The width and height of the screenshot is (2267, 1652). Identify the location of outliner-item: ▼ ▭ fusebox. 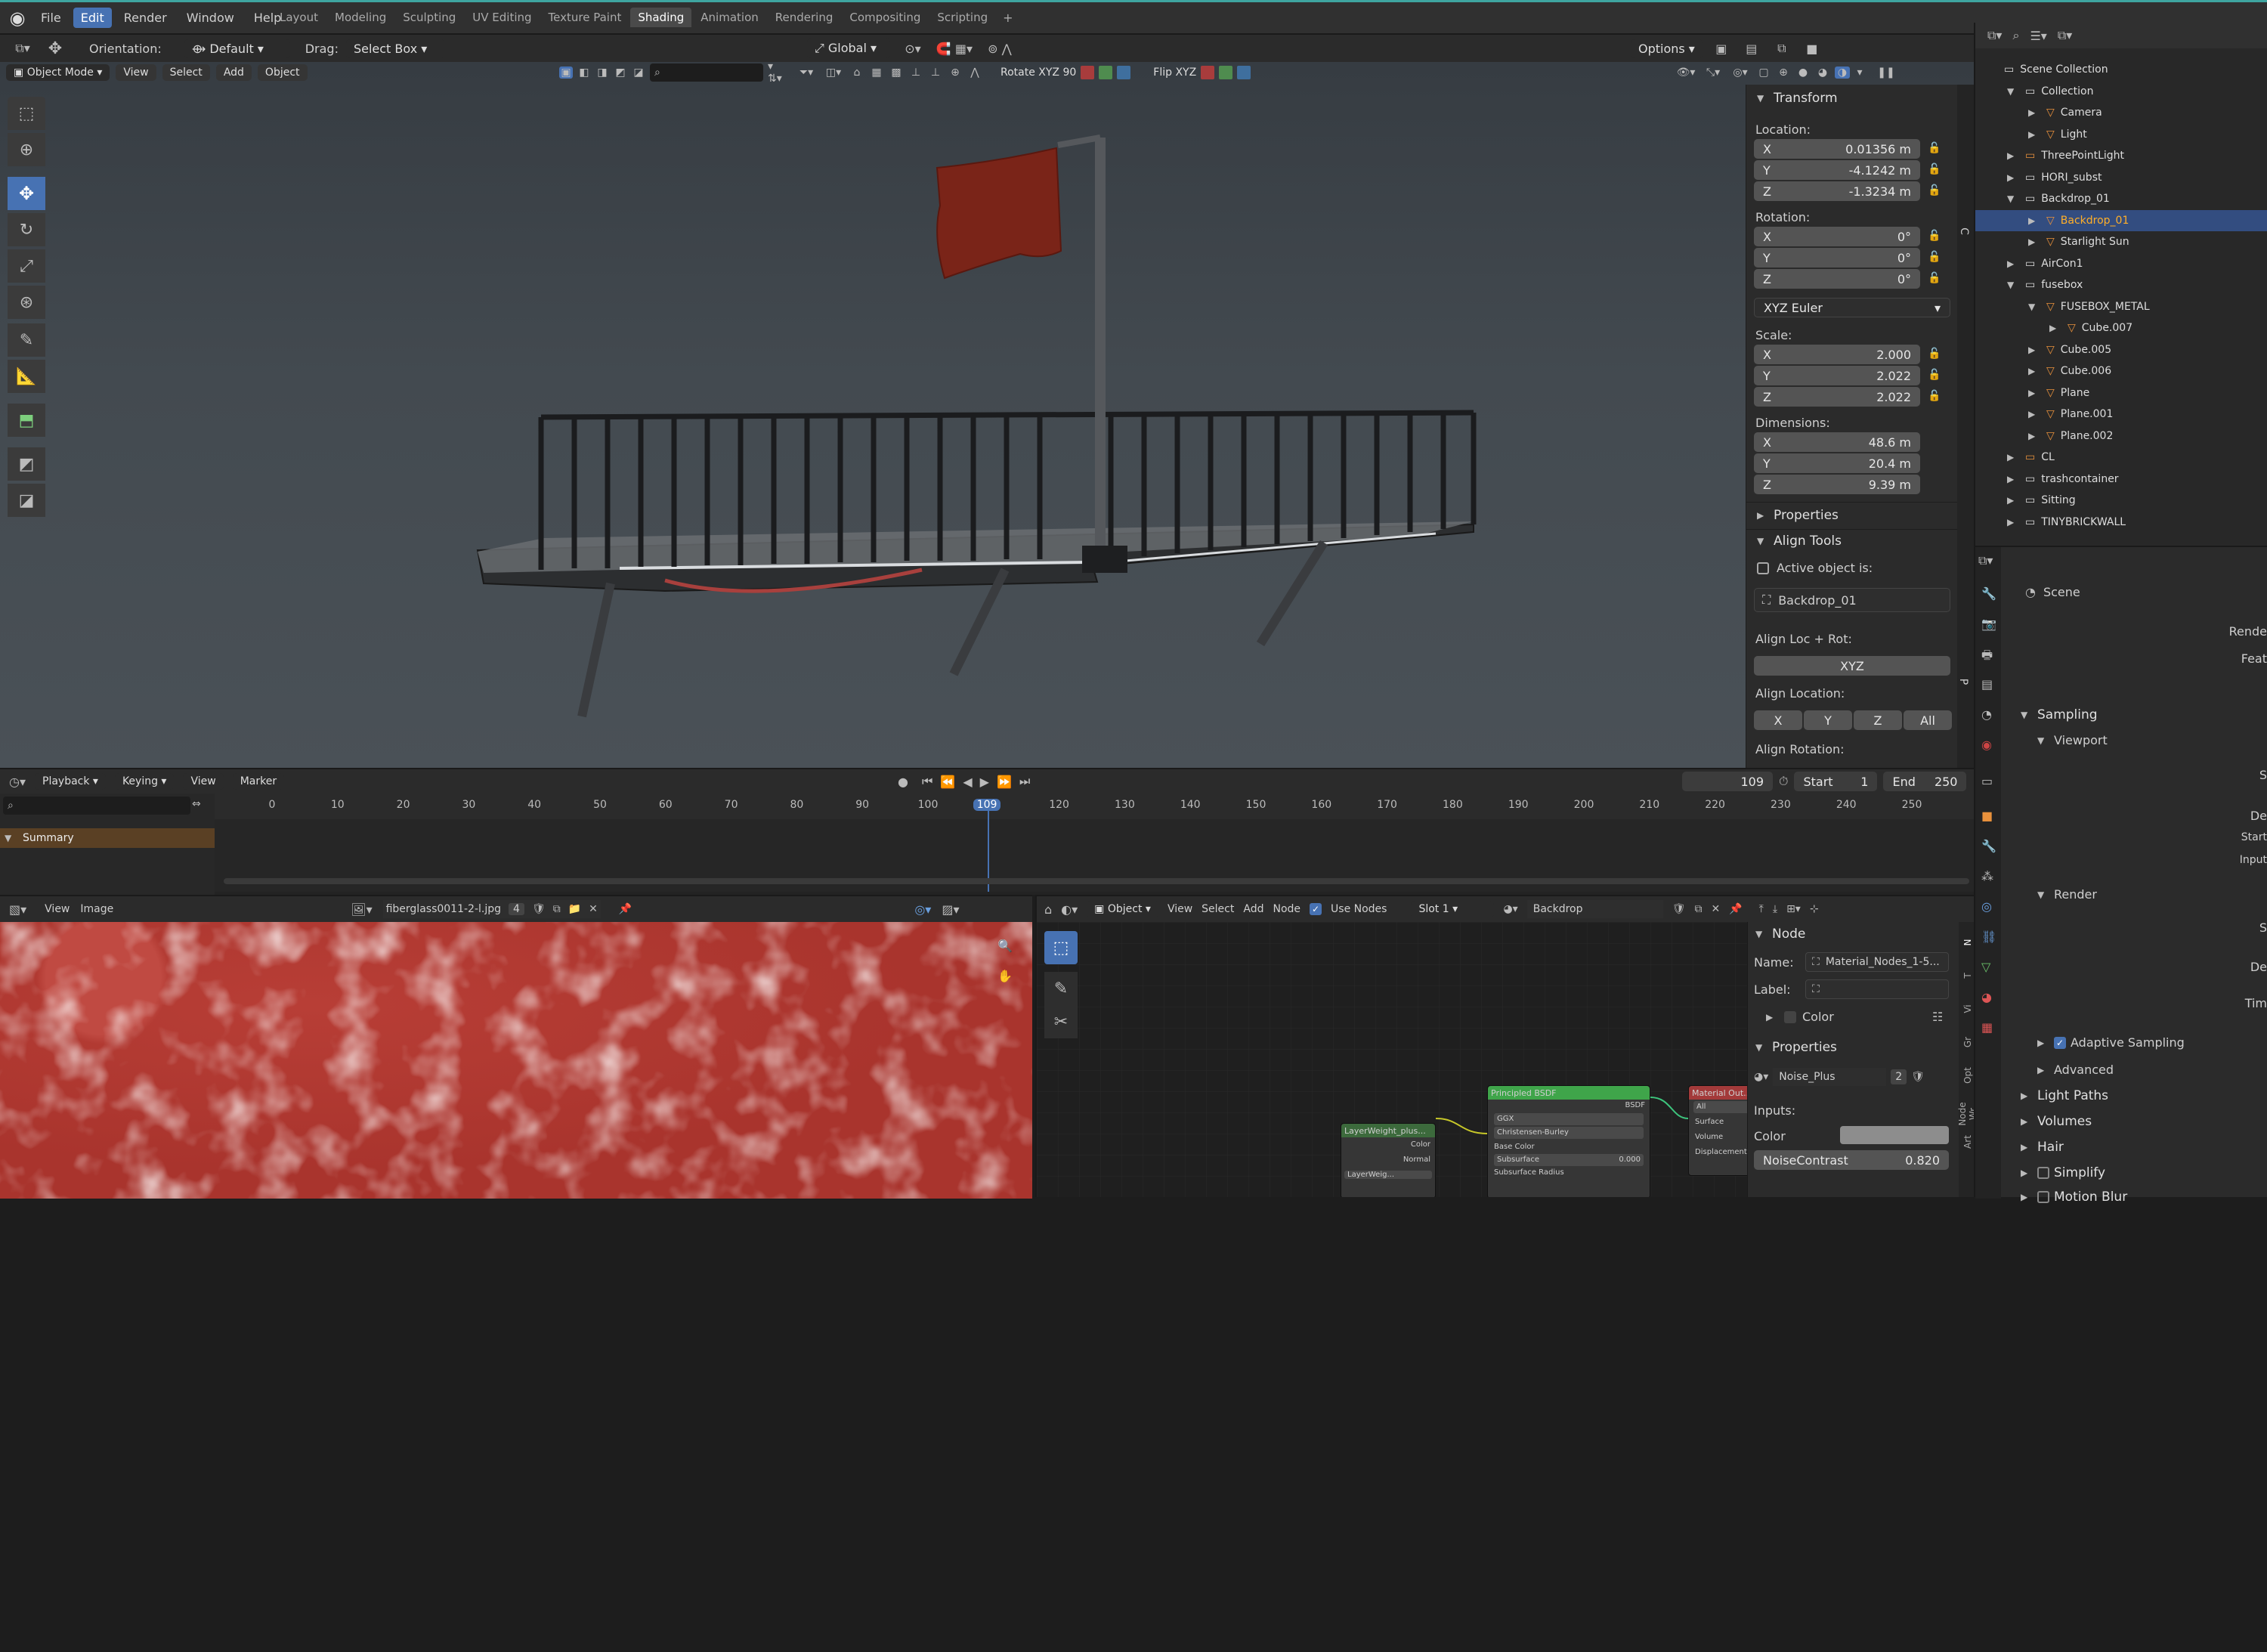
(2121, 285).